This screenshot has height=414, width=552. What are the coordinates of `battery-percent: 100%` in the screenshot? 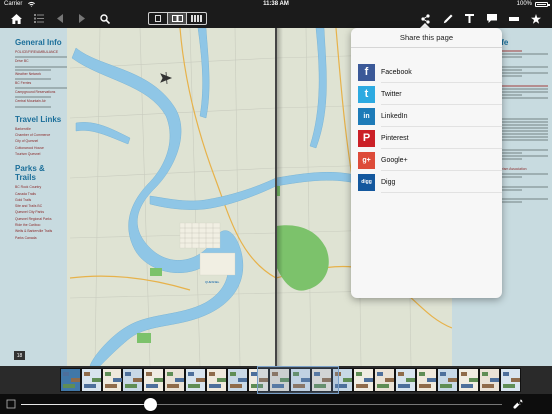 It's located at (524, 4).